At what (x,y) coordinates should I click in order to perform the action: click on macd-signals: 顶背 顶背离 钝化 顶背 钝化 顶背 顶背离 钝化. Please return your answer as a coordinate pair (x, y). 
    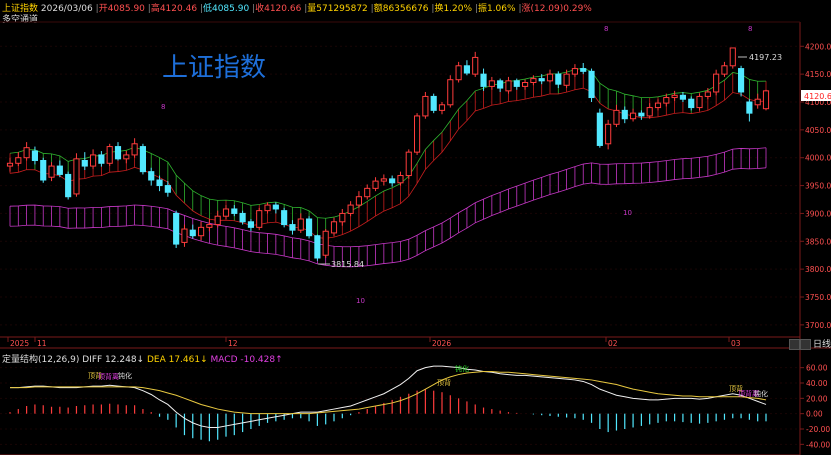
    Looking at the image, I should click on (428, 381).